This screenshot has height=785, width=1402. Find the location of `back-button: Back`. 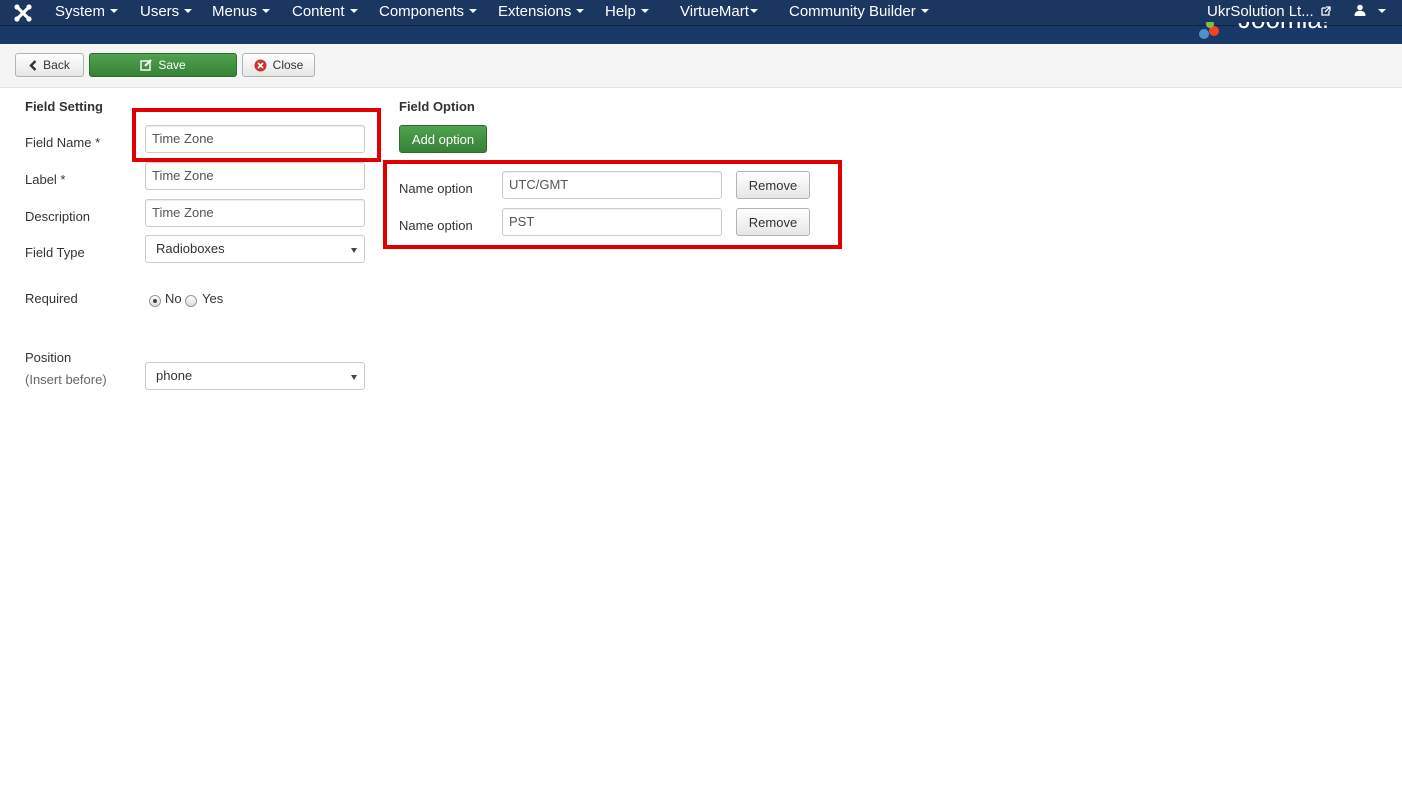

back-button: Back is located at coordinates (49, 65).